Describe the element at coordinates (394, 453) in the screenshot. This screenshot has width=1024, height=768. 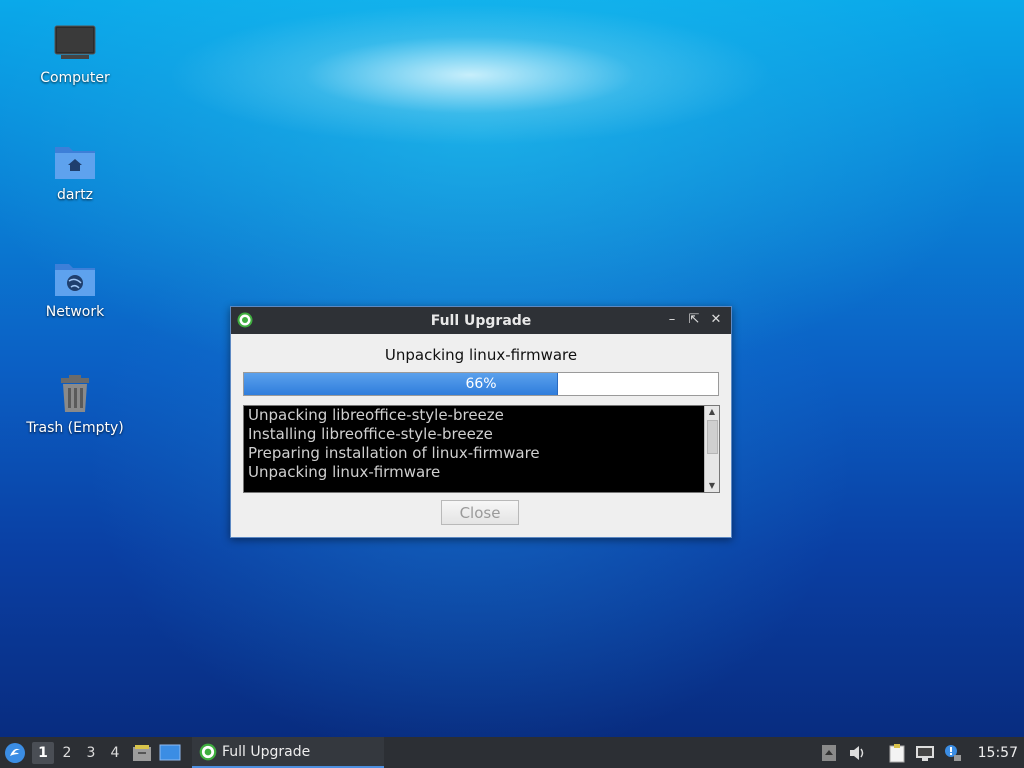
I see `log-line: Preparing installation of linux-firmware` at that location.